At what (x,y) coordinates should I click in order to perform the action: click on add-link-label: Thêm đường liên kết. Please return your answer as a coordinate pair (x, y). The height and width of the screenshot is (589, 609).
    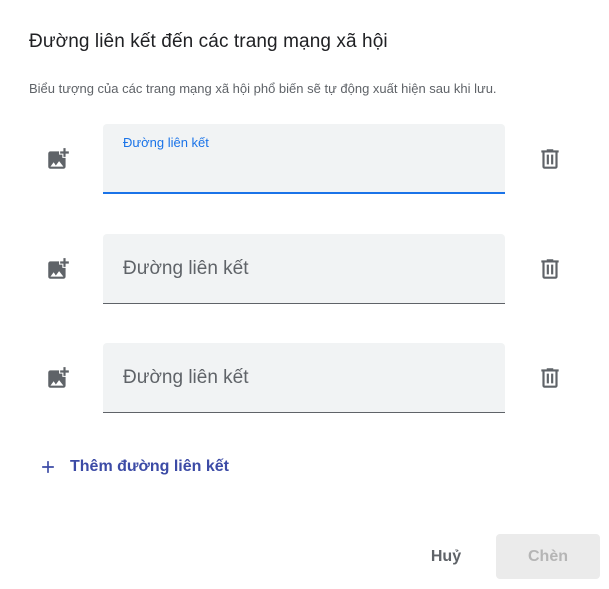
    Looking at the image, I should click on (149, 466).